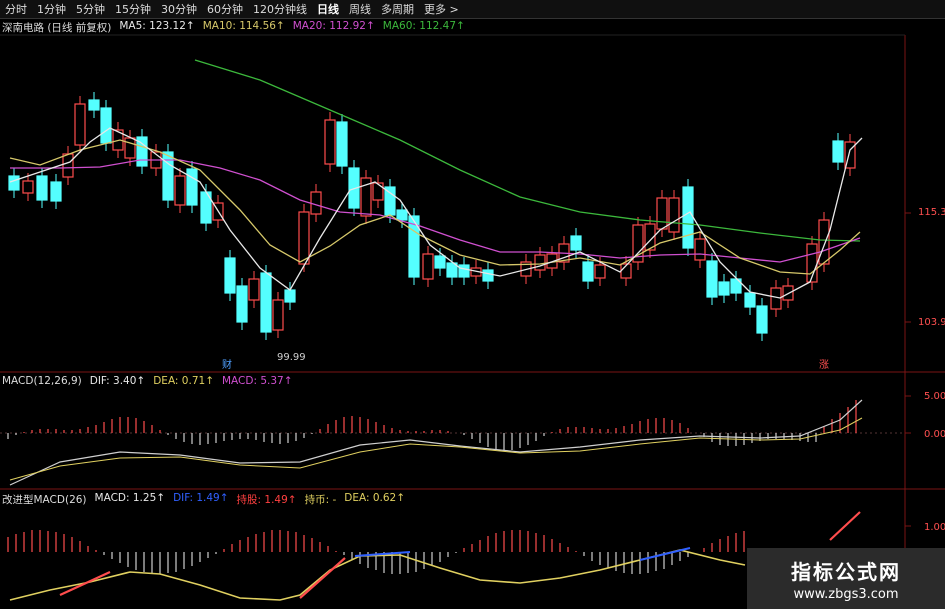  I want to click on watermark-badge: 指标公式网 www.zbgs3.com, so click(846, 578).